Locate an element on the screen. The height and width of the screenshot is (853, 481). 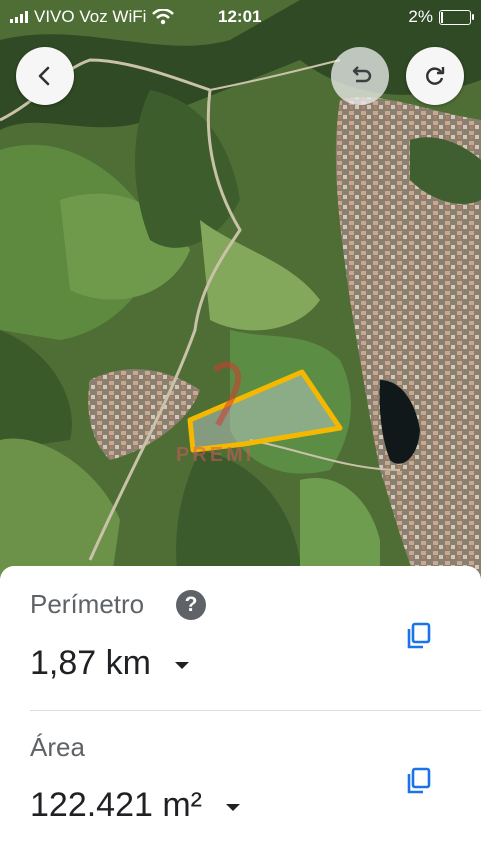
redo-icon is located at coordinates (435, 76).